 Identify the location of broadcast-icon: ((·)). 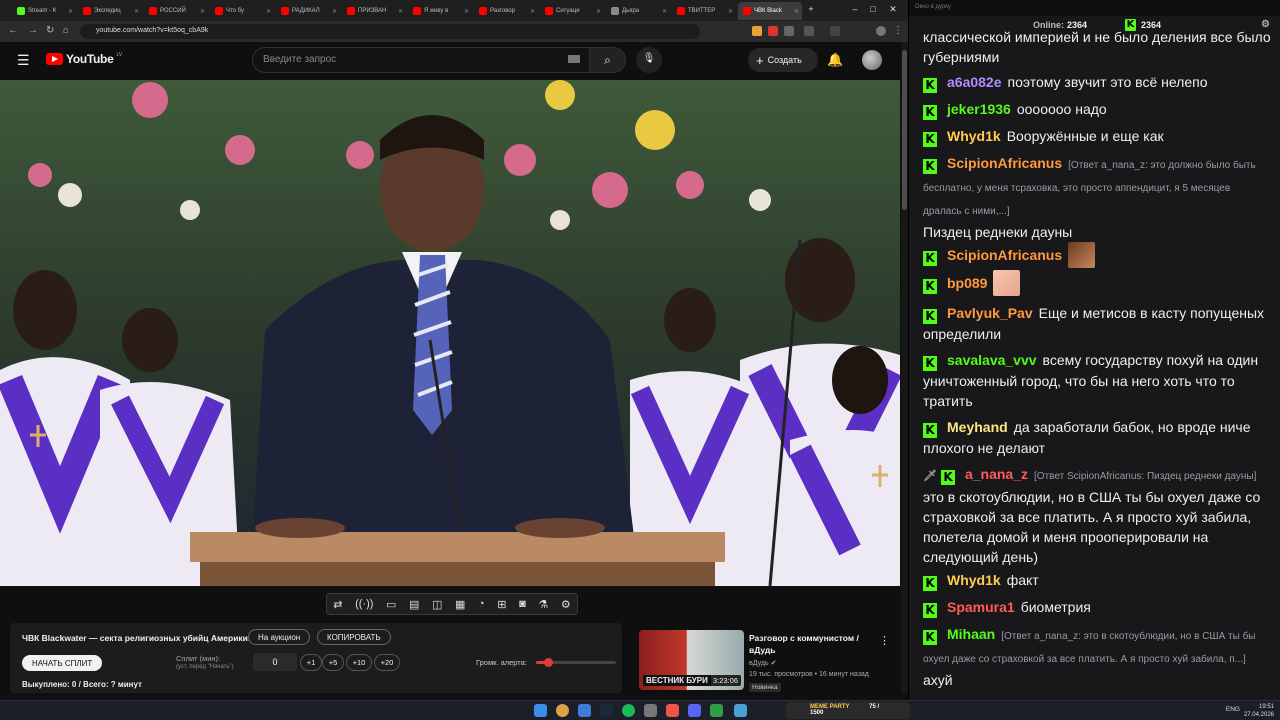
(364, 604).